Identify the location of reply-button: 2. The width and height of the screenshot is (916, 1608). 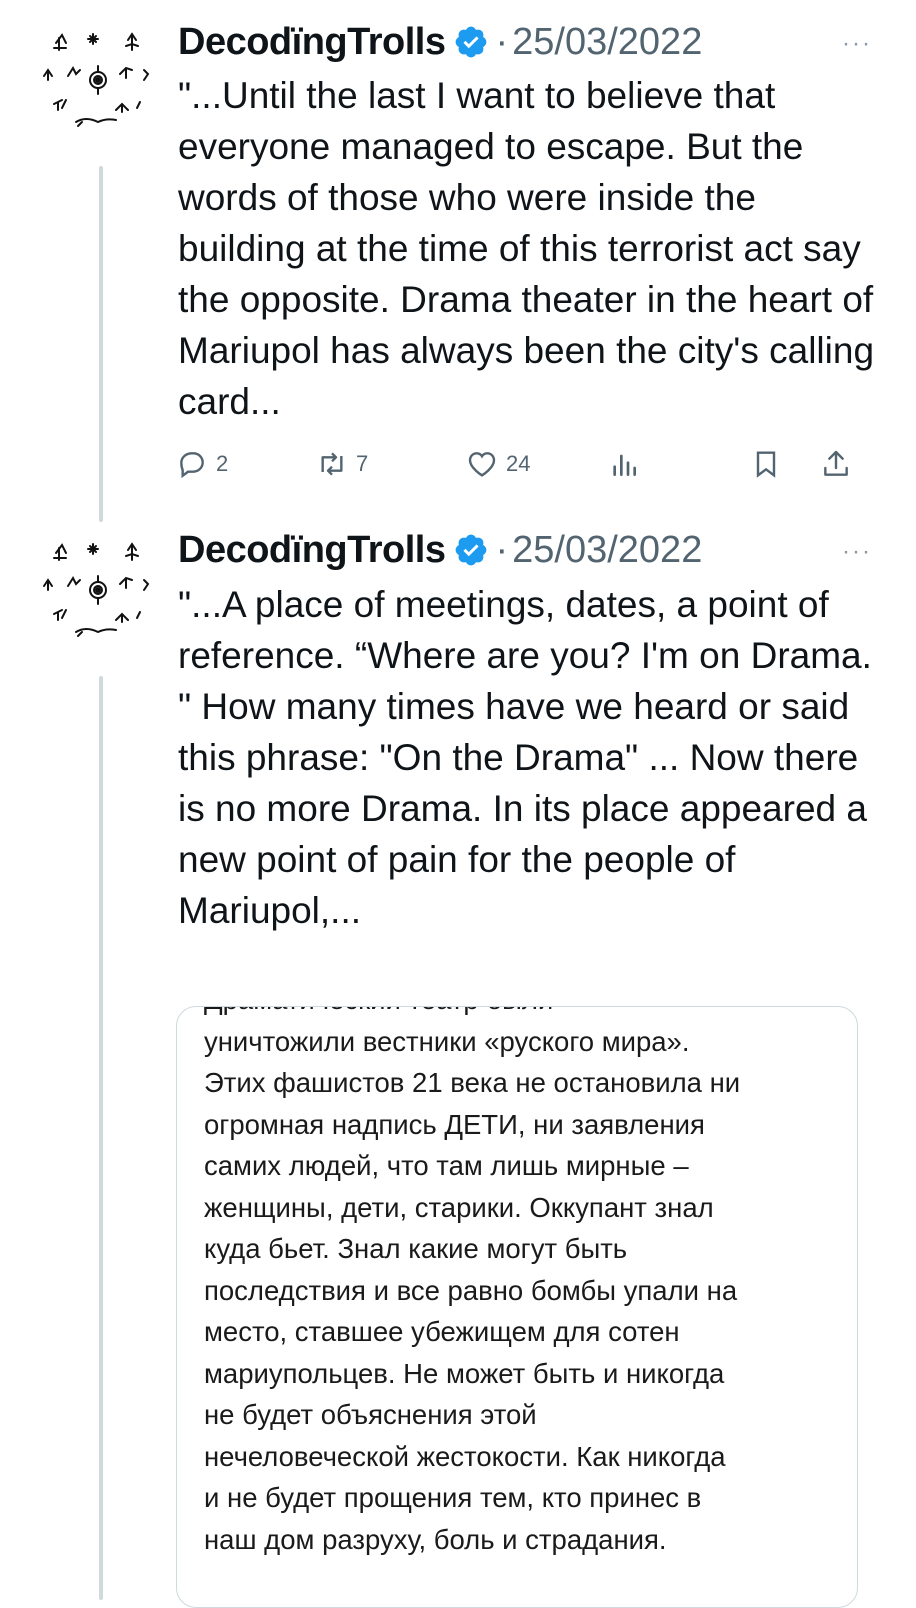
(202, 464).